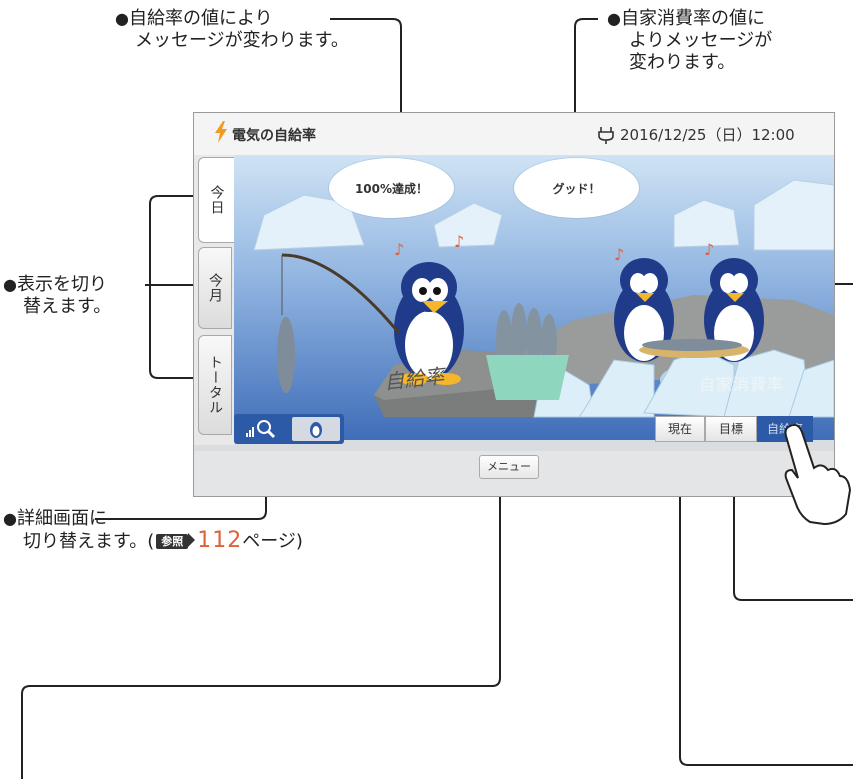 The height and width of the screenshot is (779, 853). What do you see at coordinates (576, 188) in the screenshot?
I see `speech-bubble-self-consumption: グッド！` at bounding box center [576, 188].